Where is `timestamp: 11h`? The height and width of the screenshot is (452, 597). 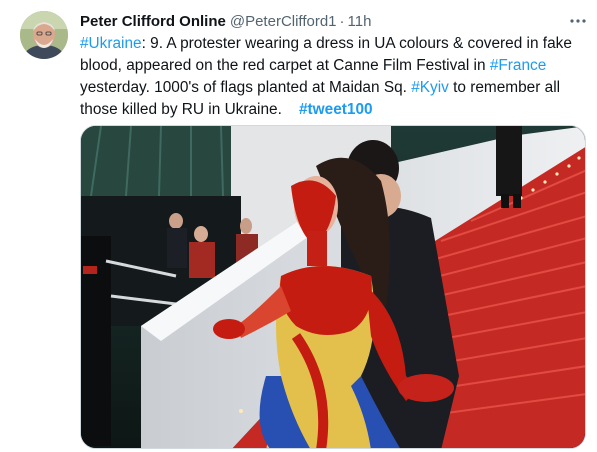
timestamp: 11h is located at coordinates (360, 21).